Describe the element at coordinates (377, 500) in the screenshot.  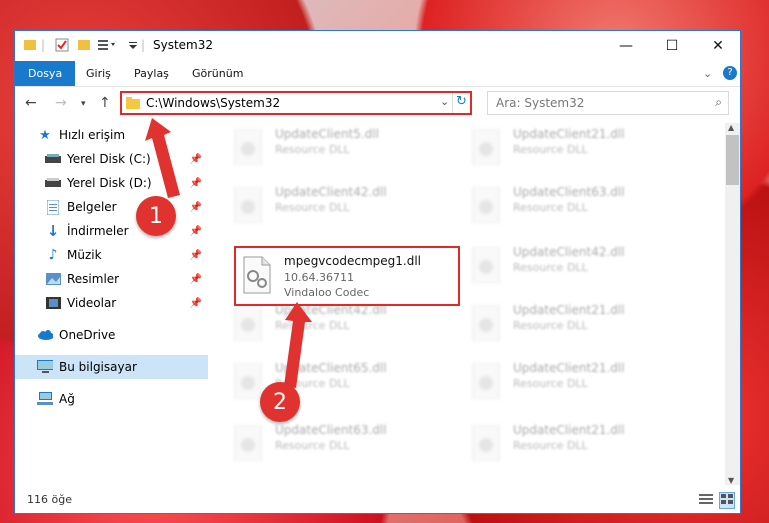
I see `status-bar: 116 öğe` at that location.